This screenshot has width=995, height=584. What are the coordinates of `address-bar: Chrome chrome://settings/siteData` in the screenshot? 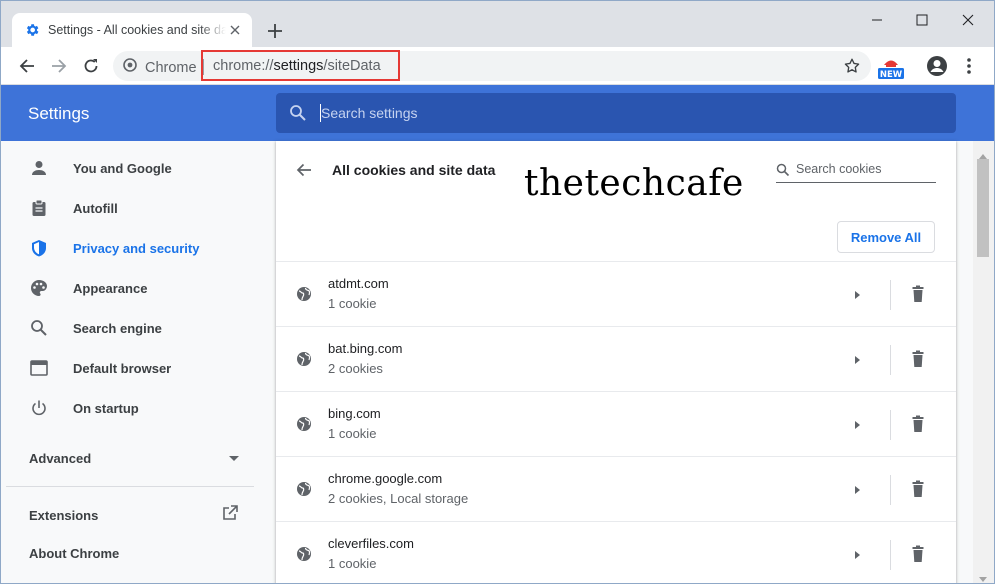 It's located at (492, 65).